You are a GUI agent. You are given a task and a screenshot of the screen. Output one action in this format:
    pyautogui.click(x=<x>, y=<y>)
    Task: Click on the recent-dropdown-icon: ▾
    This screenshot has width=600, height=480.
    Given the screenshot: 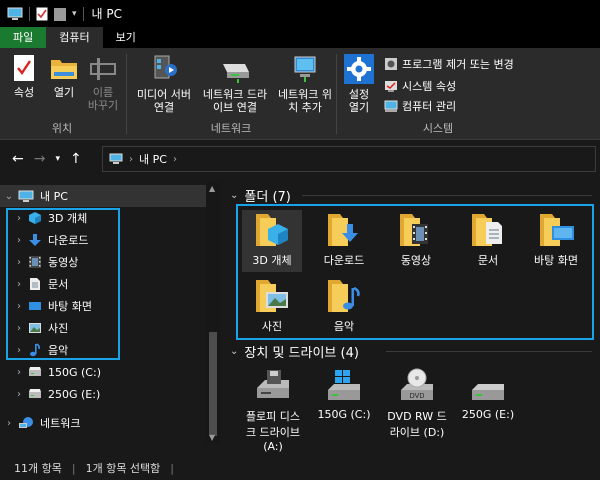 What is the action you would take?
    pyautogui.click(x=57, y=159)
    